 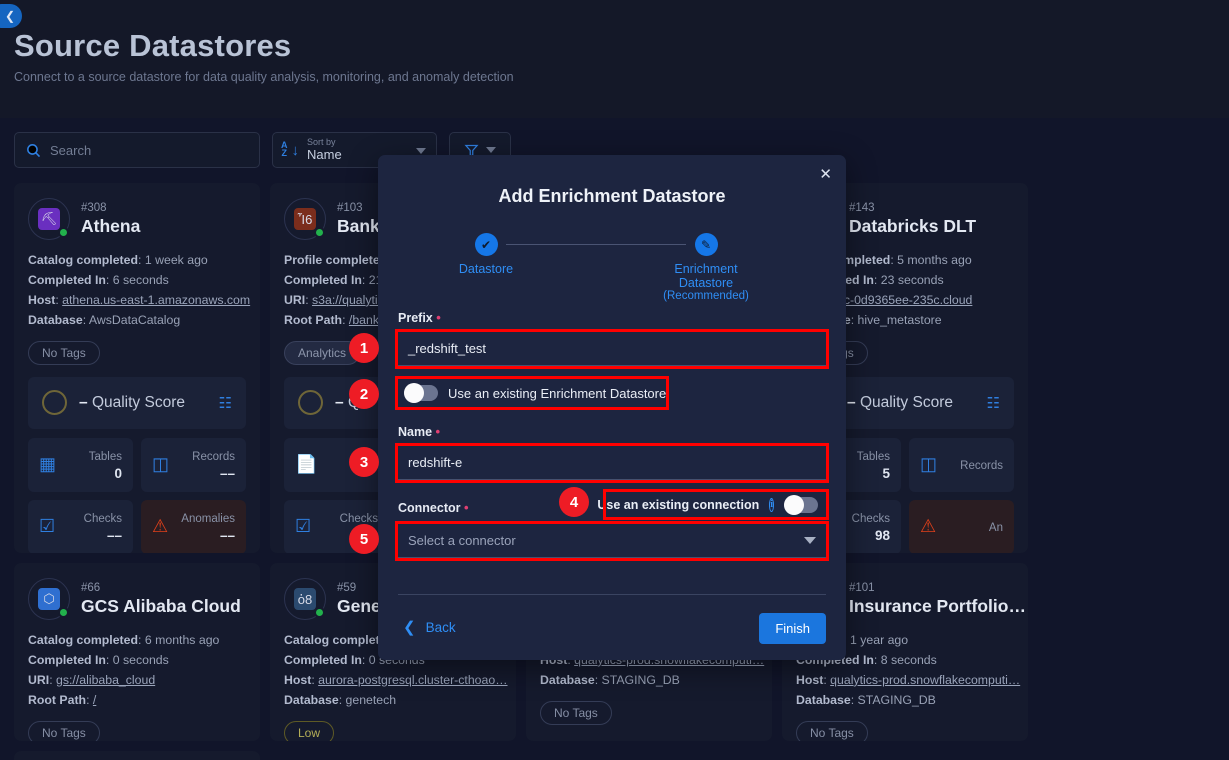 I want to click on meta-row: Completed In: 0 seconds, so click(x=98, y=659).